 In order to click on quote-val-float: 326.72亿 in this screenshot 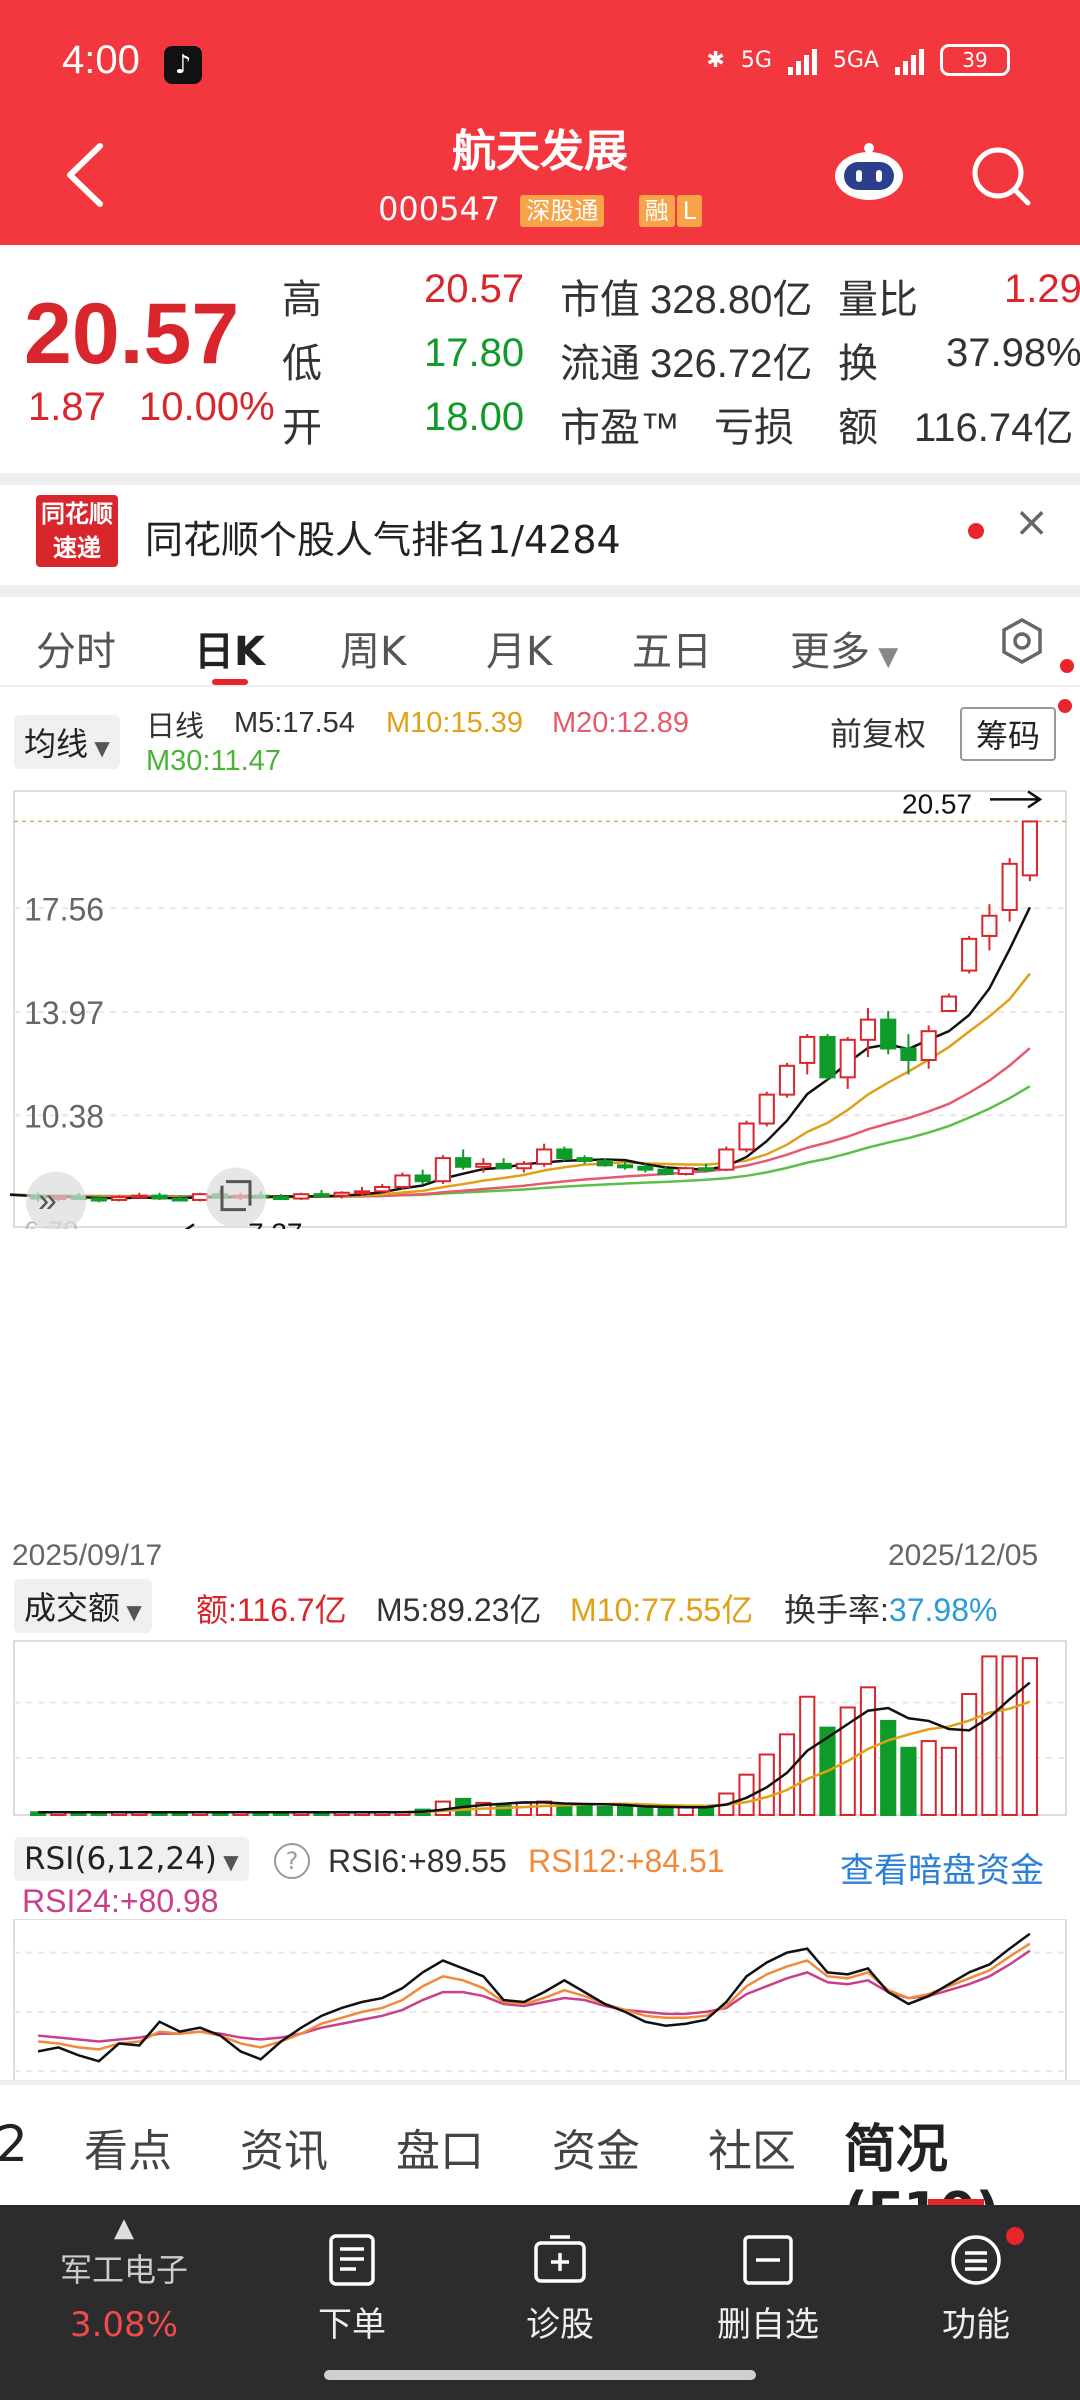, I will do `click(731, 364)`.